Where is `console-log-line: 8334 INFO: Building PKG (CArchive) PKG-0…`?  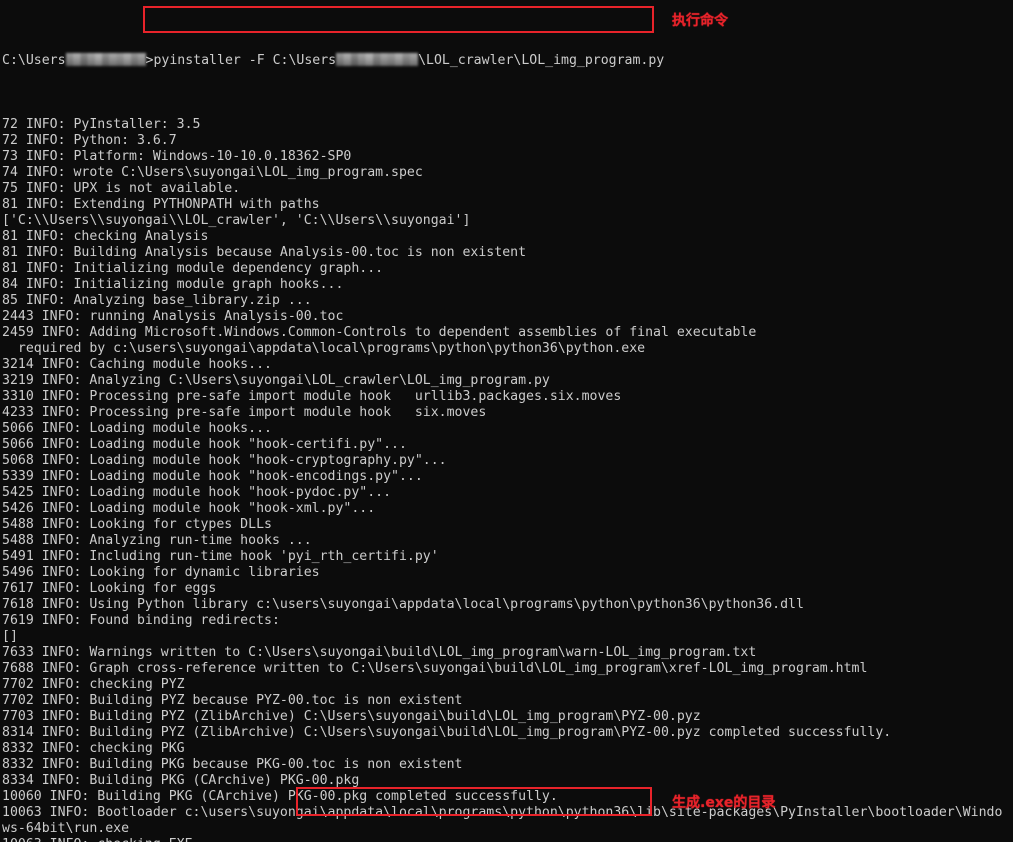 console-log-line: 8334 INFO: Building PKG (CArchive) PKG-0… is located at coordinates (181, 780).